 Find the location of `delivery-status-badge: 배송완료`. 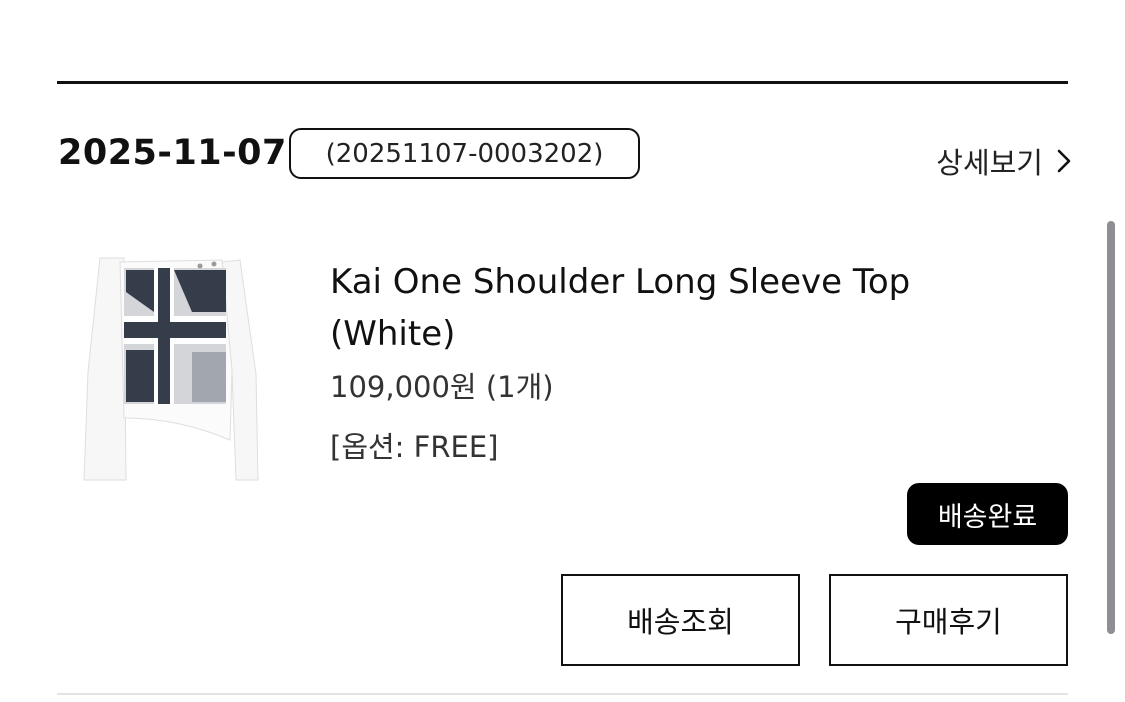

delivery-status-badge: 배송완료 is located at coordinates (987, 514).